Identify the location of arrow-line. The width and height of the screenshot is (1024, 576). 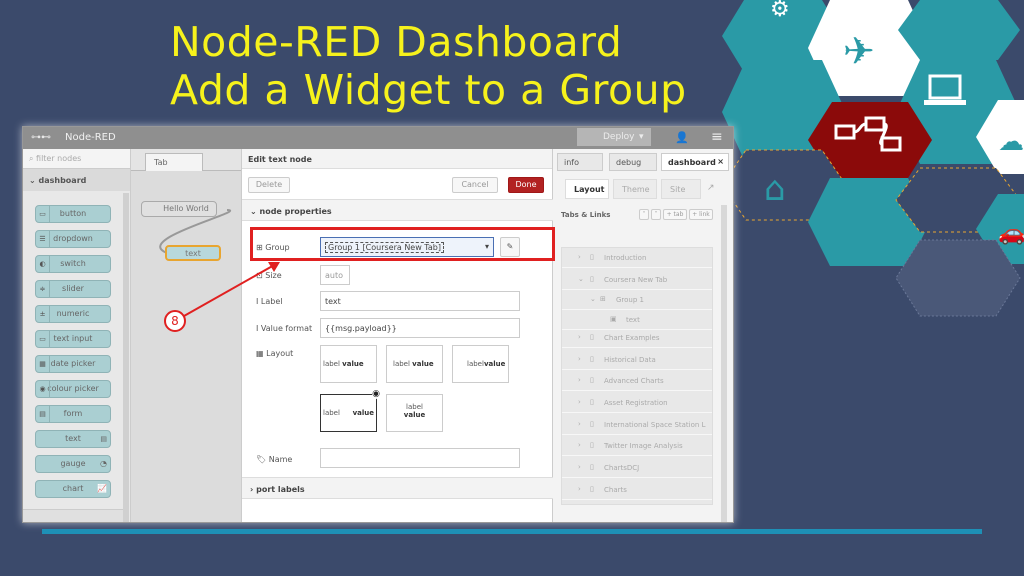
(230, 290).